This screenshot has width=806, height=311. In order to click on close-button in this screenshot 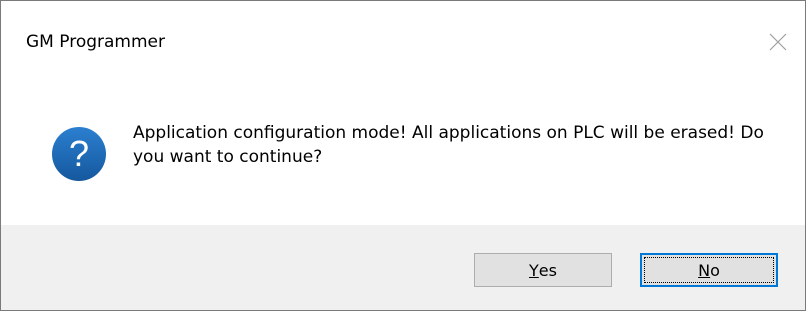, I will do `click(778, 42)`.